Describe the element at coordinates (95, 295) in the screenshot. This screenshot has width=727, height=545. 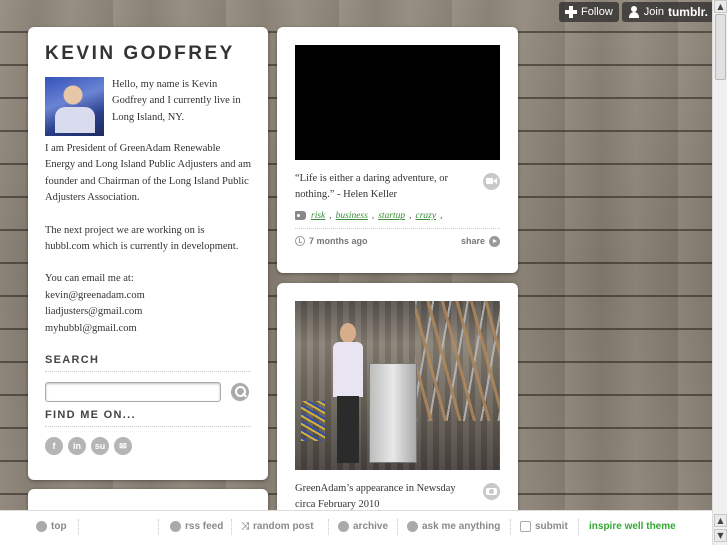
I see `email-address: kevin@greenadam.com` at that location.